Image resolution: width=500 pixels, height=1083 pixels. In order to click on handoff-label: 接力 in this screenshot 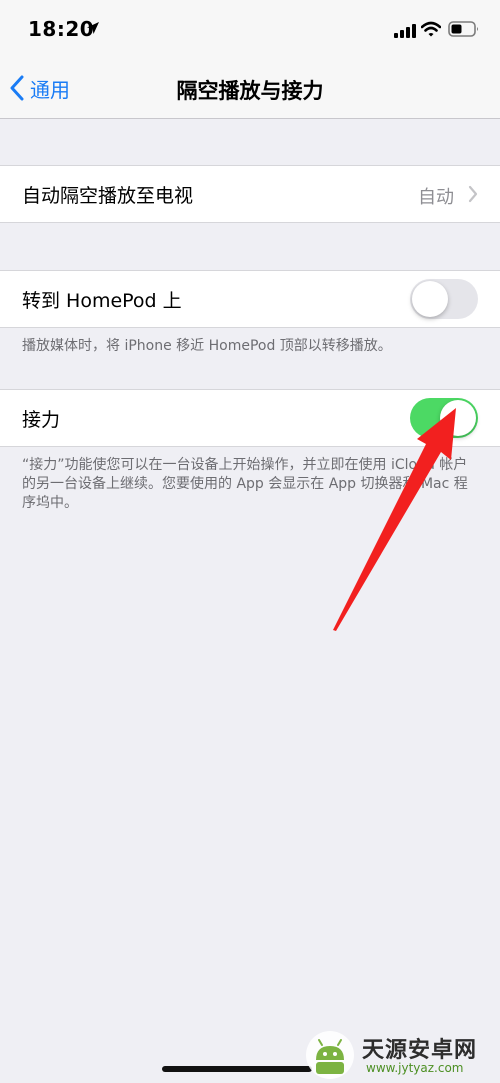, I will do `click(41, 420)`.